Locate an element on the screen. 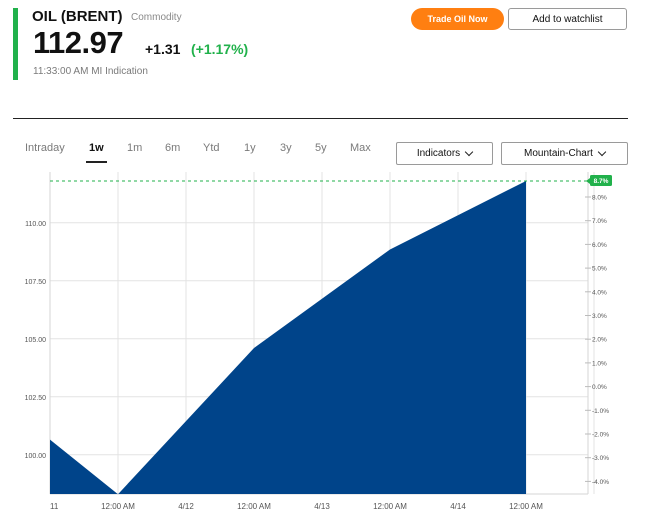  instrument-type: Commodity is located at coordinates (156, 17).